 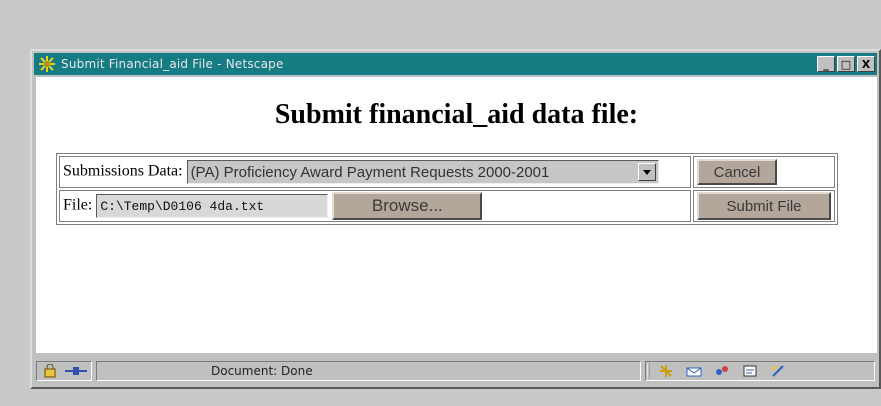 I want to click on cancel-cell: Cancel, so click(x=764, y=172).